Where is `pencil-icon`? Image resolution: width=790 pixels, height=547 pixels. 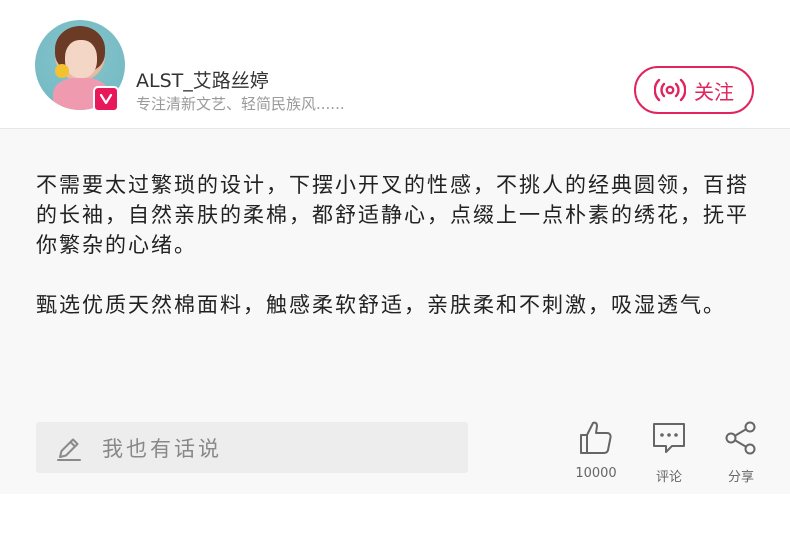
pencil-icon is located at coordinates (69, 448).